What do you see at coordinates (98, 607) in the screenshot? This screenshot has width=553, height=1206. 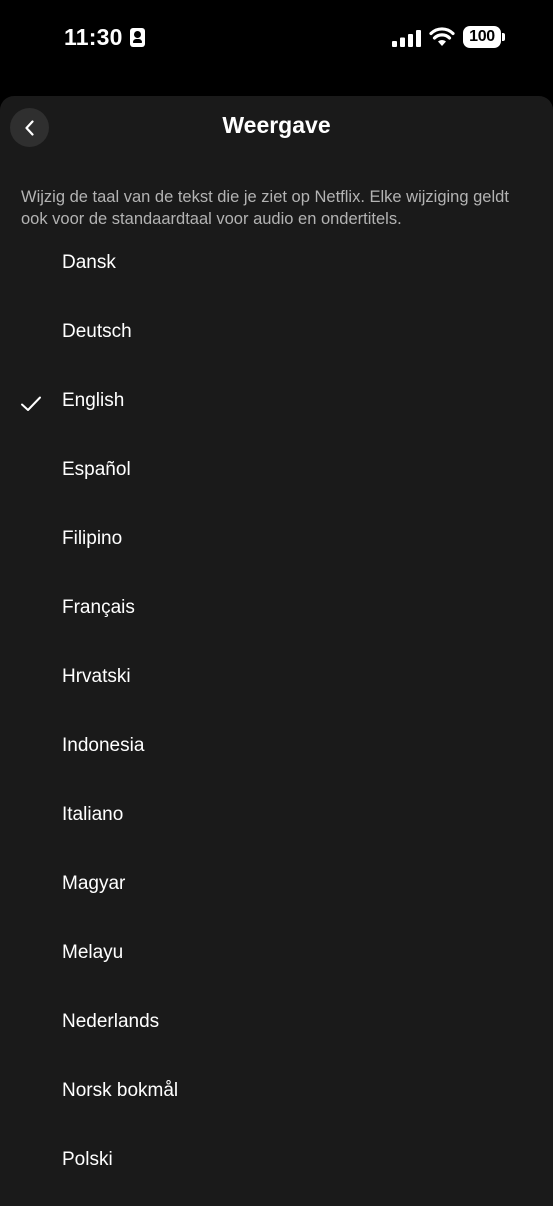 I see `language-label: Français` at bounding box center [98, 607].